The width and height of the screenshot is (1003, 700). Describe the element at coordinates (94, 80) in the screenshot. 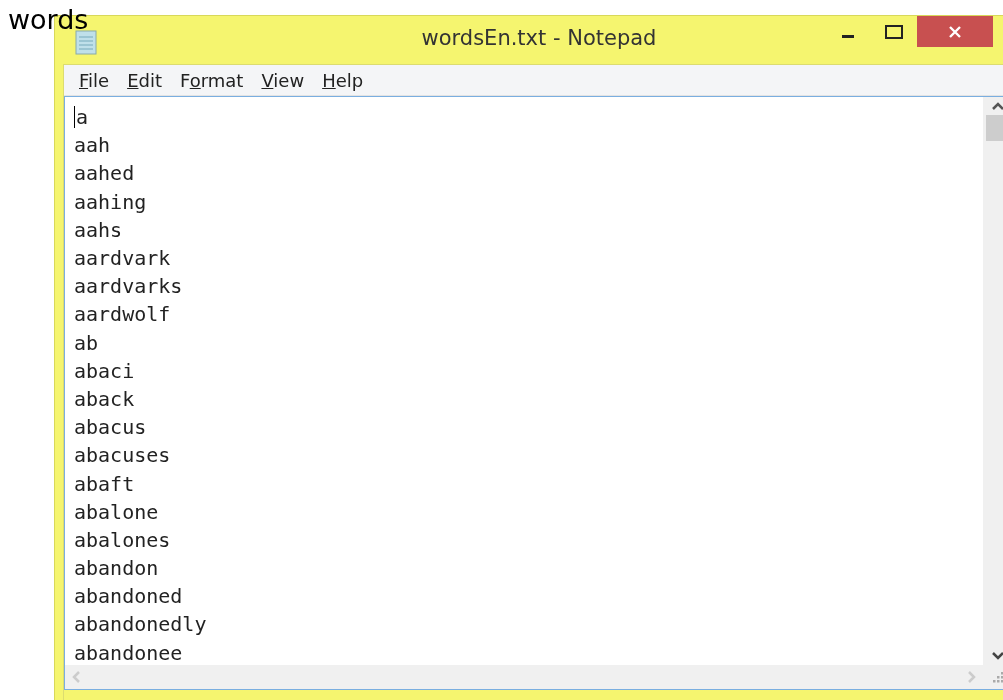

I see `menu-item: File` at that location.